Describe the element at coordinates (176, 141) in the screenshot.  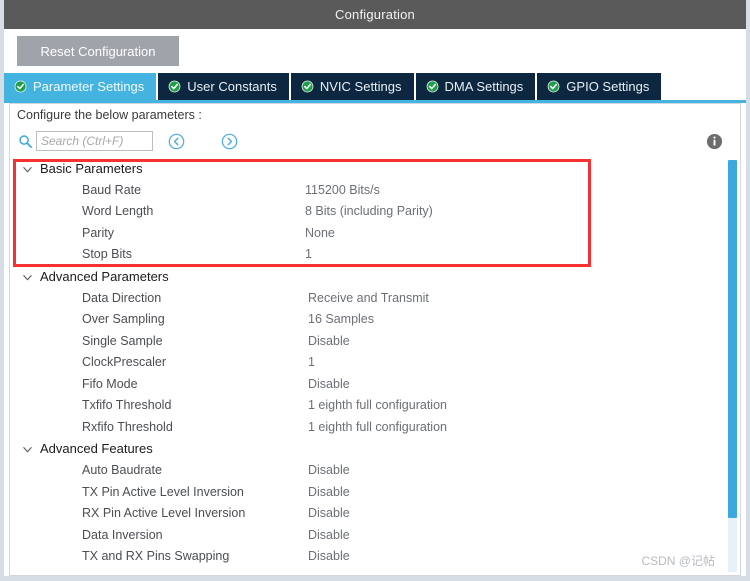
I see `search-previous-button` at that location.